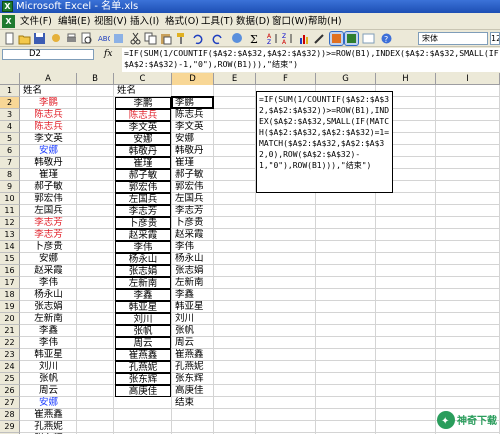  What do you see at coordinates (48, 331) in the screenshot?
I see `cell-a21: 李鑫` at bounding box center [48, 331].